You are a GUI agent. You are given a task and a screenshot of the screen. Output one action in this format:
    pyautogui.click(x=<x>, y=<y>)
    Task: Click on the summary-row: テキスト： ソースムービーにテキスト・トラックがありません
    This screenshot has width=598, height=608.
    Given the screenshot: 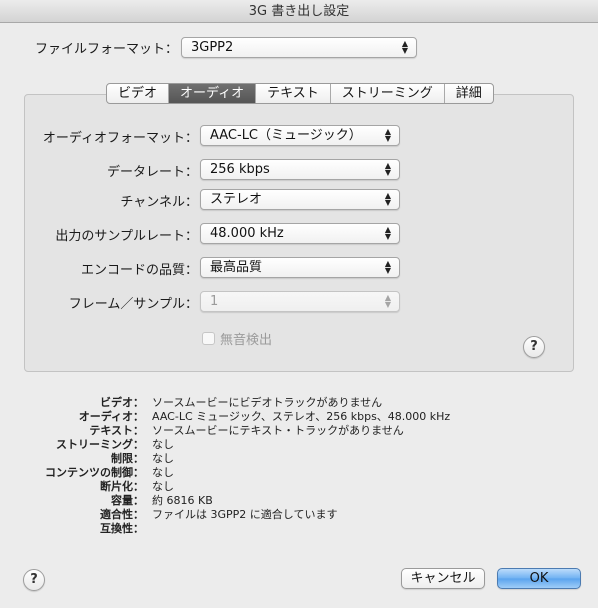 What is the action you would take?
    pyautogui.click(x=299, y=431)
    